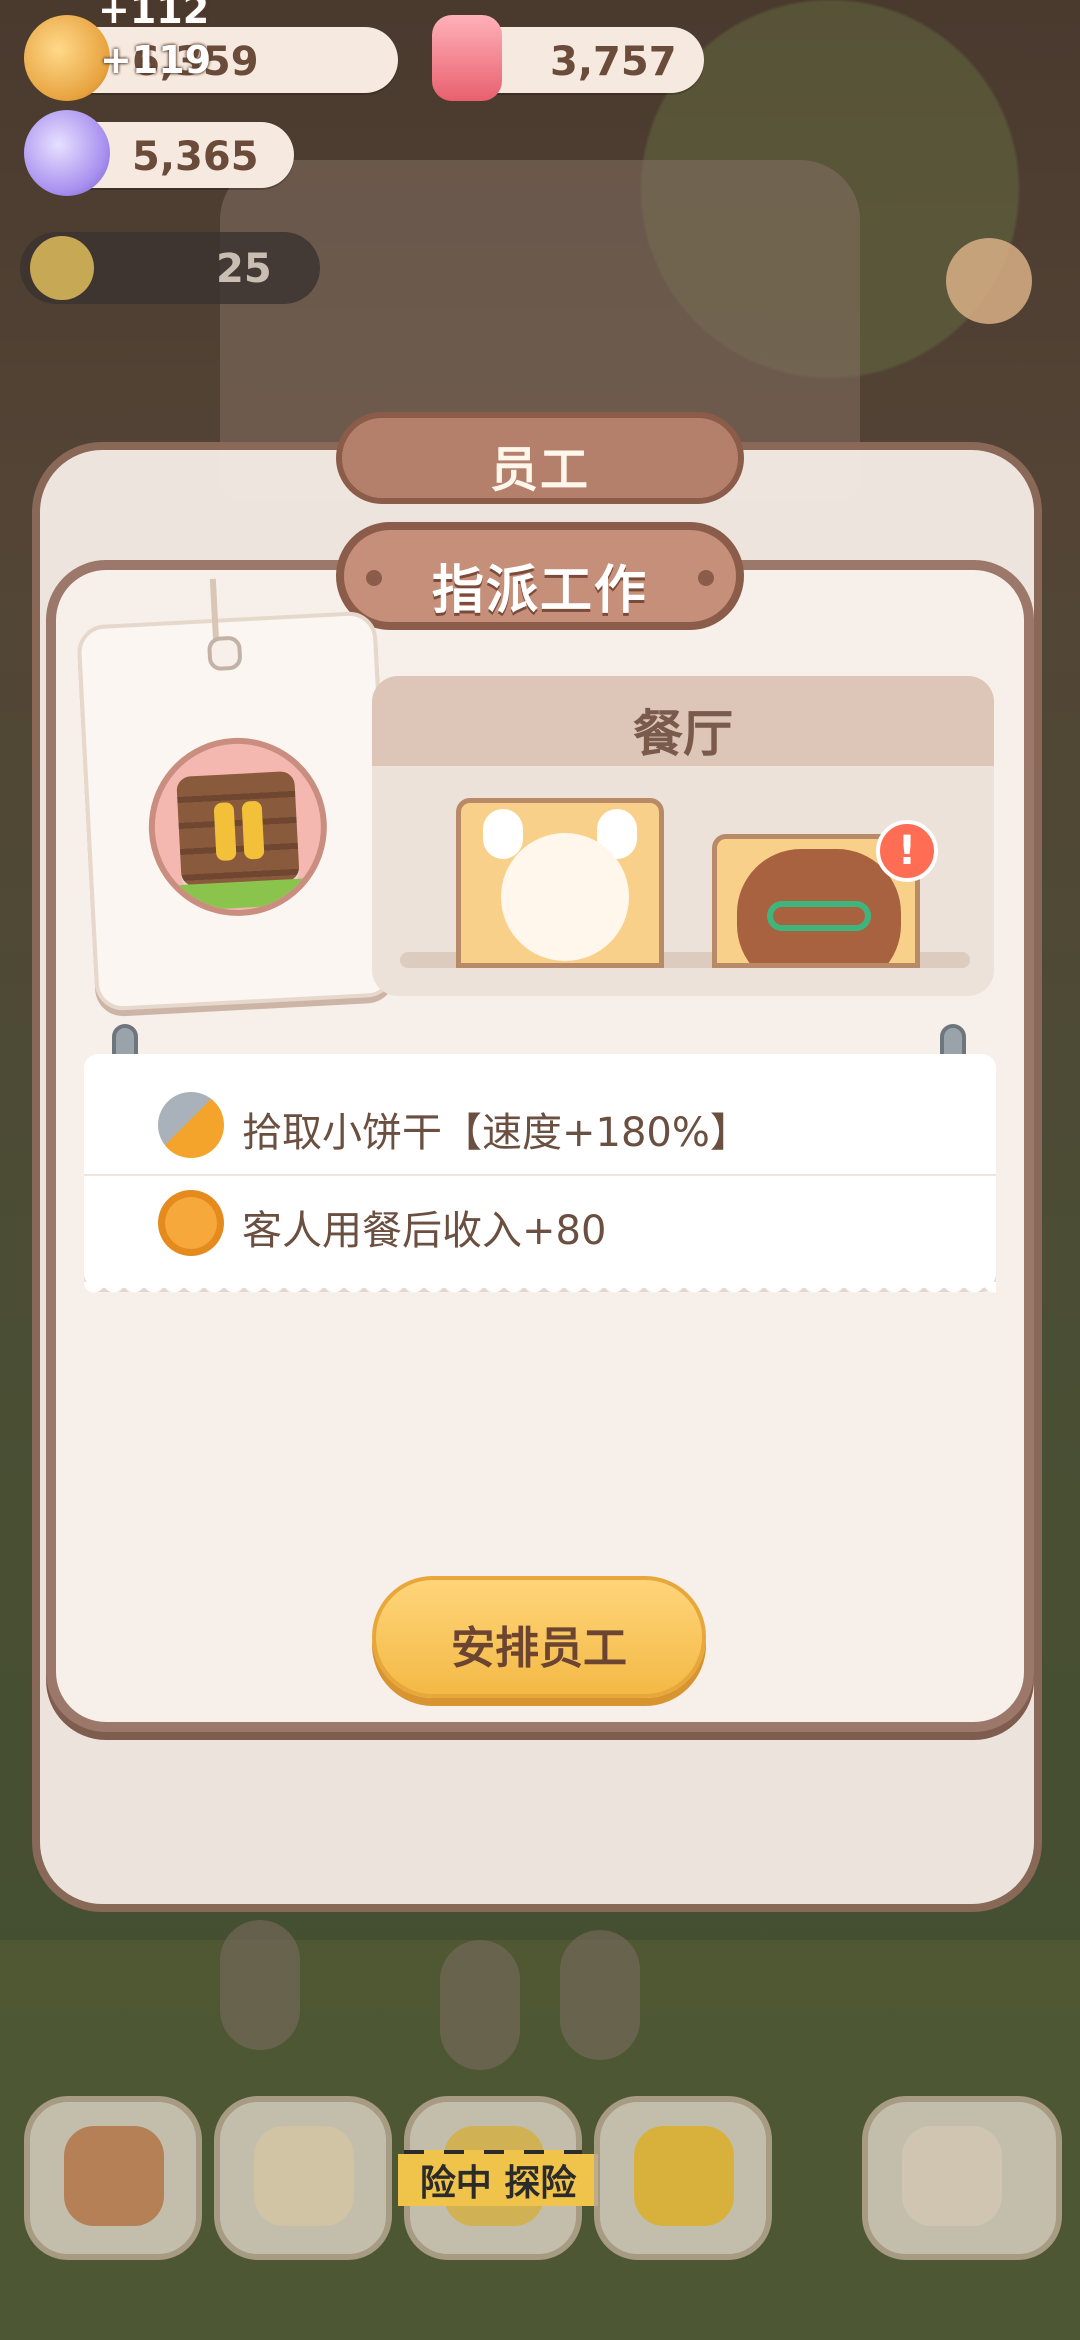  I want to click on level-badge: 25, so click(170, 268).